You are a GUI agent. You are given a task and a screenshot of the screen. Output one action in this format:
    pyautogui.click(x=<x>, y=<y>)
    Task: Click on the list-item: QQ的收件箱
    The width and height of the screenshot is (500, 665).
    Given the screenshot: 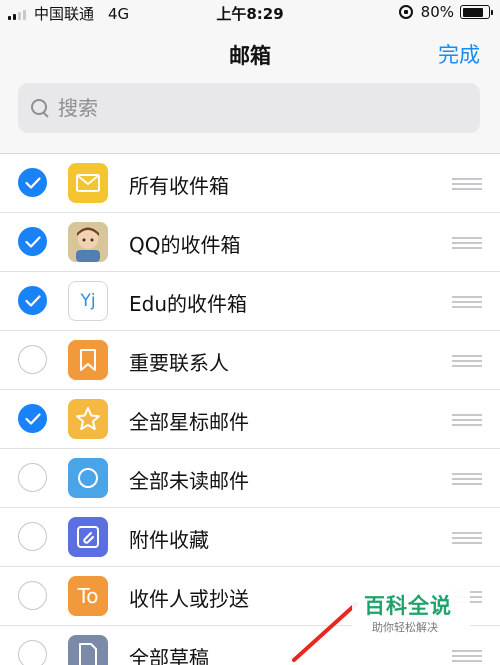 What is the action you would take?
    pyautogui.click(x=250, y=242)
    